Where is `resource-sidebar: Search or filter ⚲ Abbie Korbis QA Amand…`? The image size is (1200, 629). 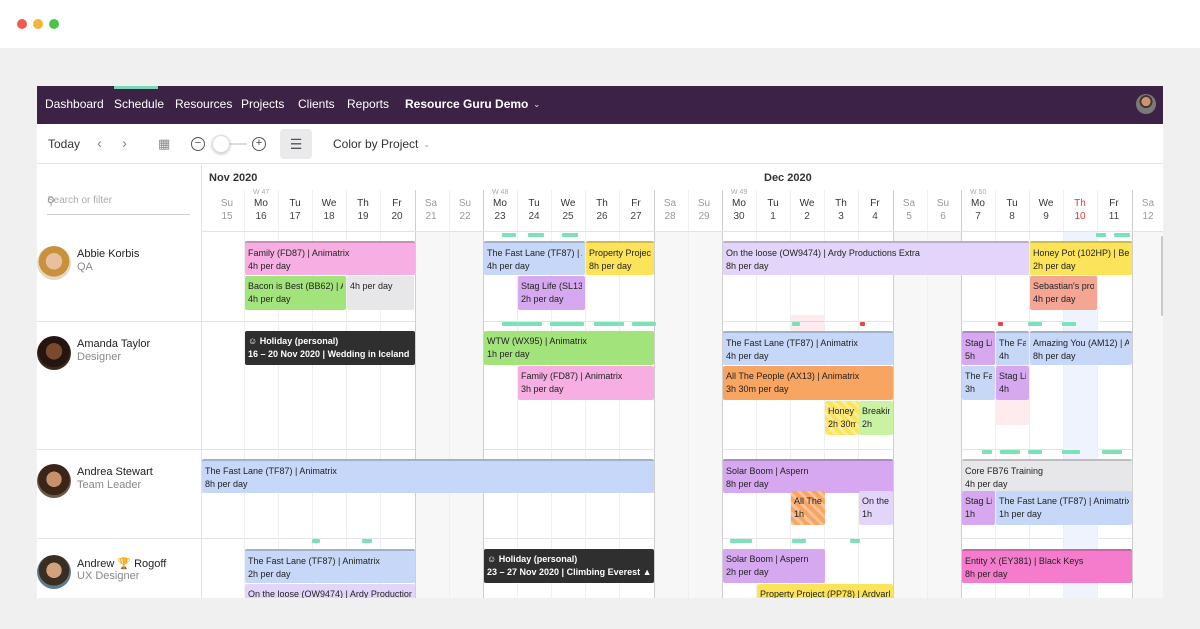
resource-sidebar: Search or filter ⚲ Abbie Korbis QA Amand… is located at coordinates (119, 381).